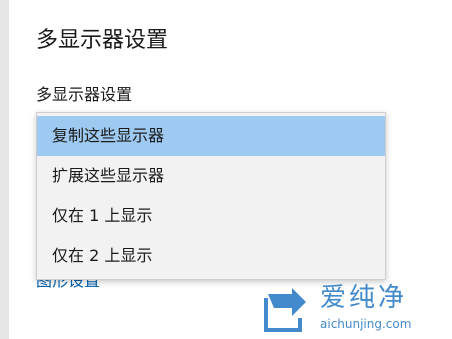  What do you see at coordinates (211, 216) in the screenshot?
I see `option-show-only-on-1: 仅在 1 上显示` at bounding box center [211, 216].